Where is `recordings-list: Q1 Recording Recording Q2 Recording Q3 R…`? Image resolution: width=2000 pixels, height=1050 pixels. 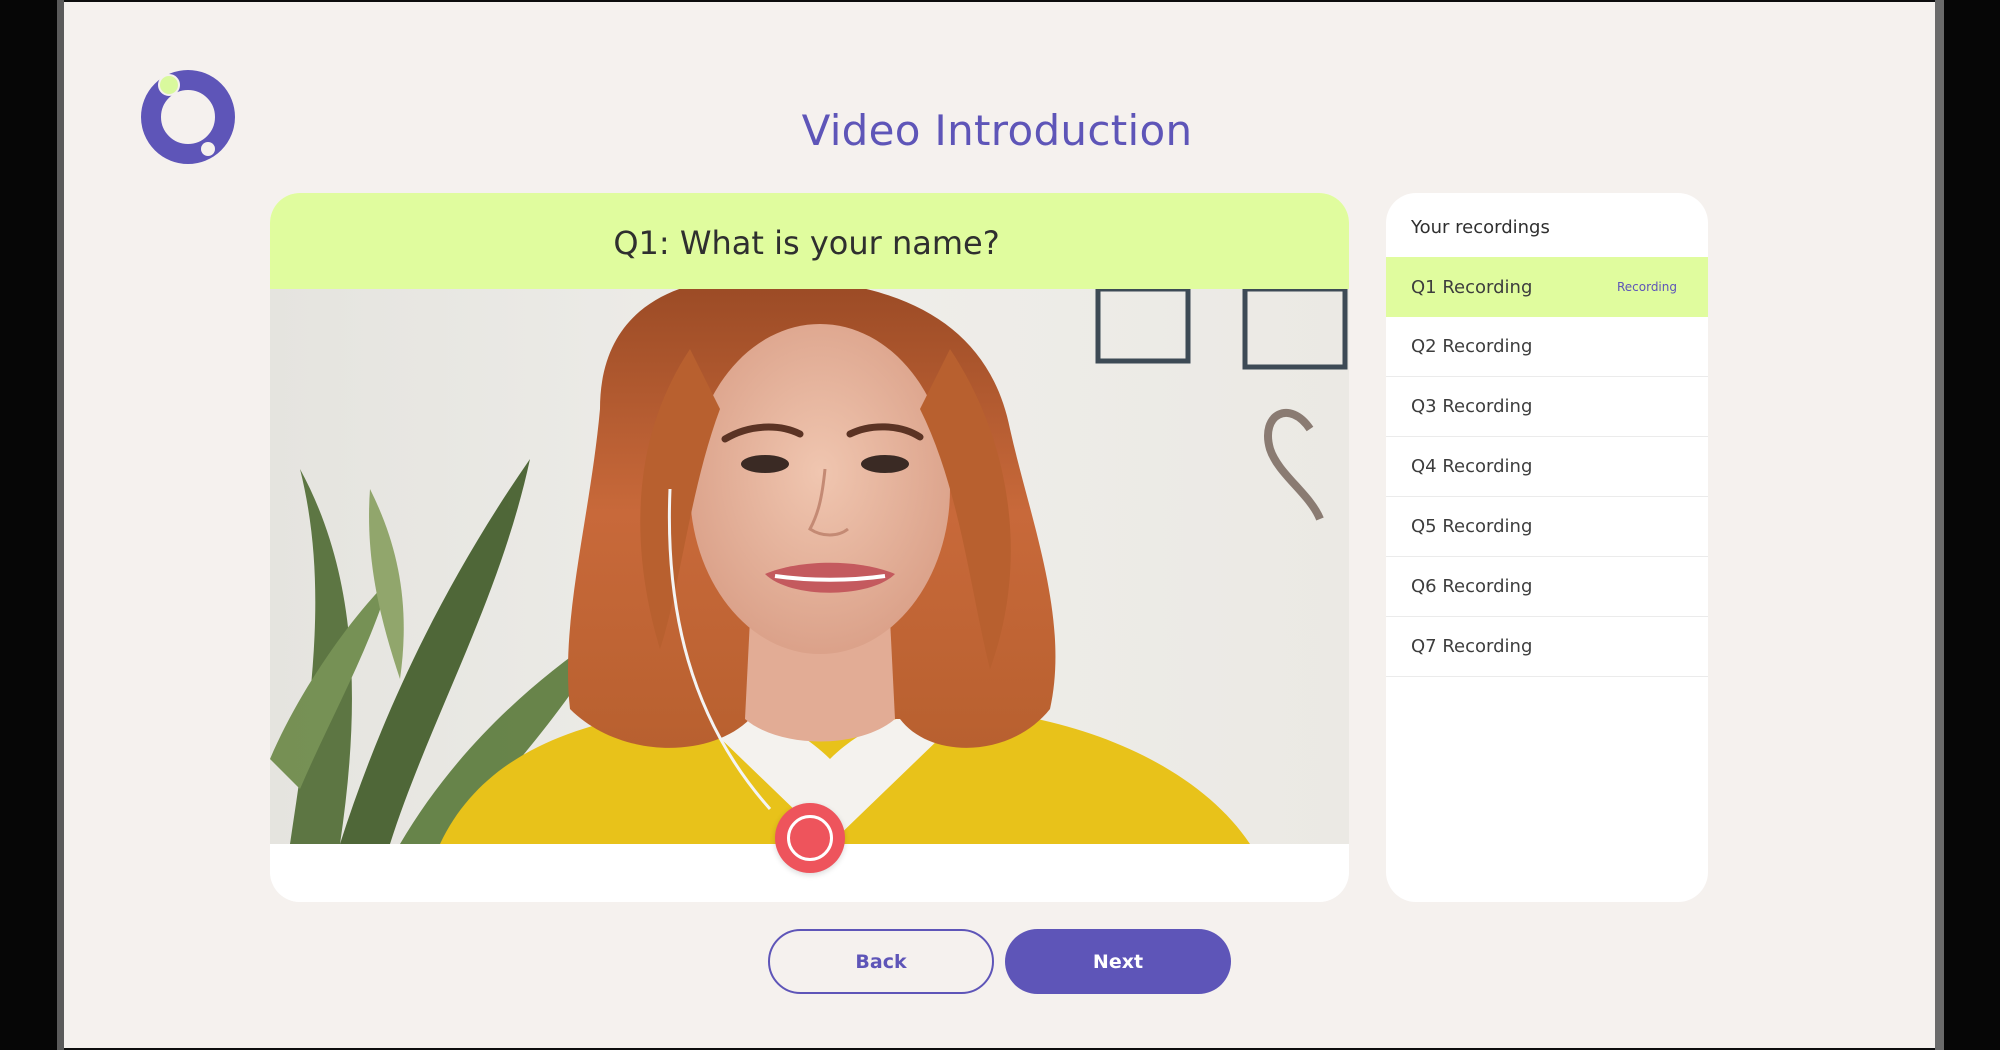
recordings-list: Q1 Recording Recording Q2 Recording Q3 R… is located at coordinates (1547, 467).